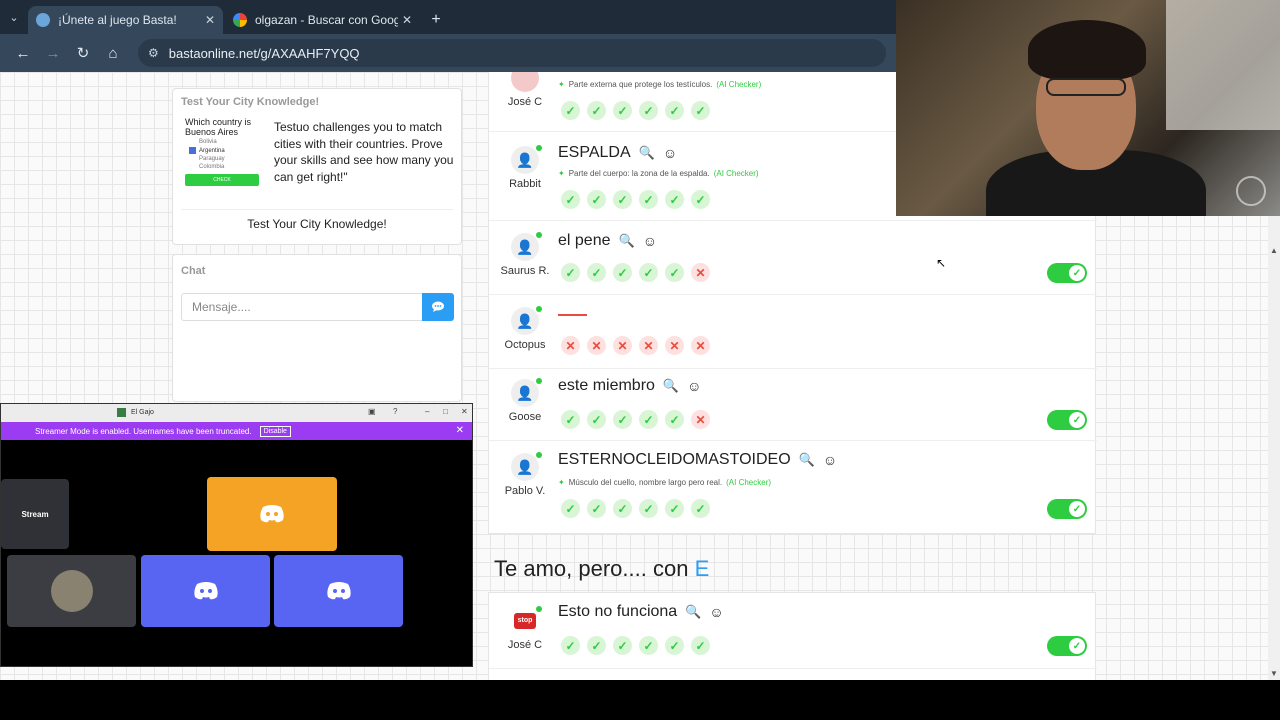 This screenshot has width=1280, height=720. Describe the element at coordinates (445, 411) in the screenshot. I see `maximize-icon: □` at that location.